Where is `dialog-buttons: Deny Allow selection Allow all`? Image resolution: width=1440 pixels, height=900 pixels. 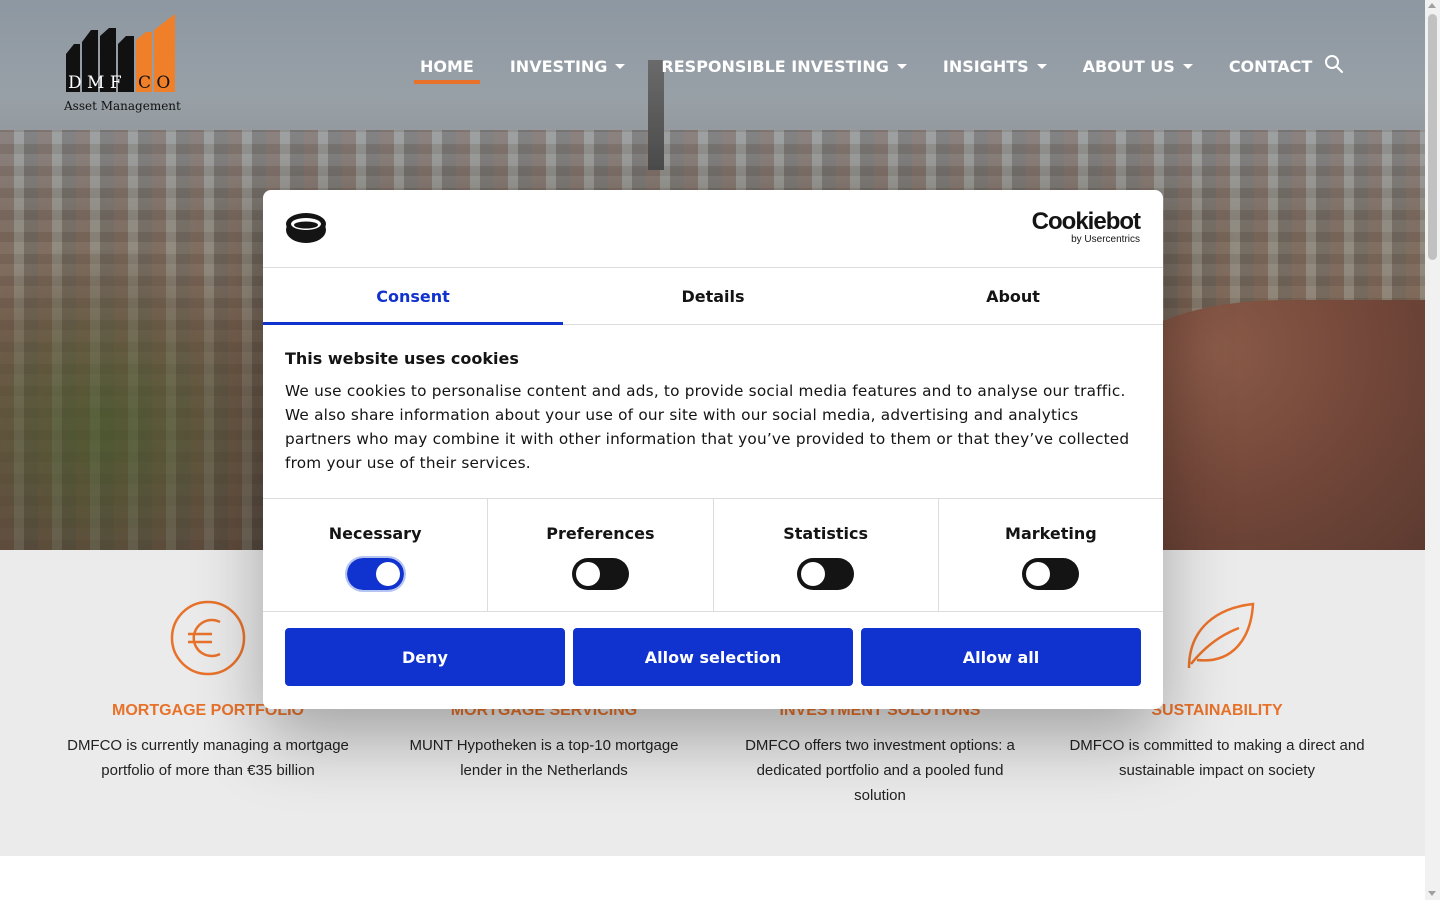 dialog-buttons: Deny Allow selection Allow all is located at coordinates (713, 657).